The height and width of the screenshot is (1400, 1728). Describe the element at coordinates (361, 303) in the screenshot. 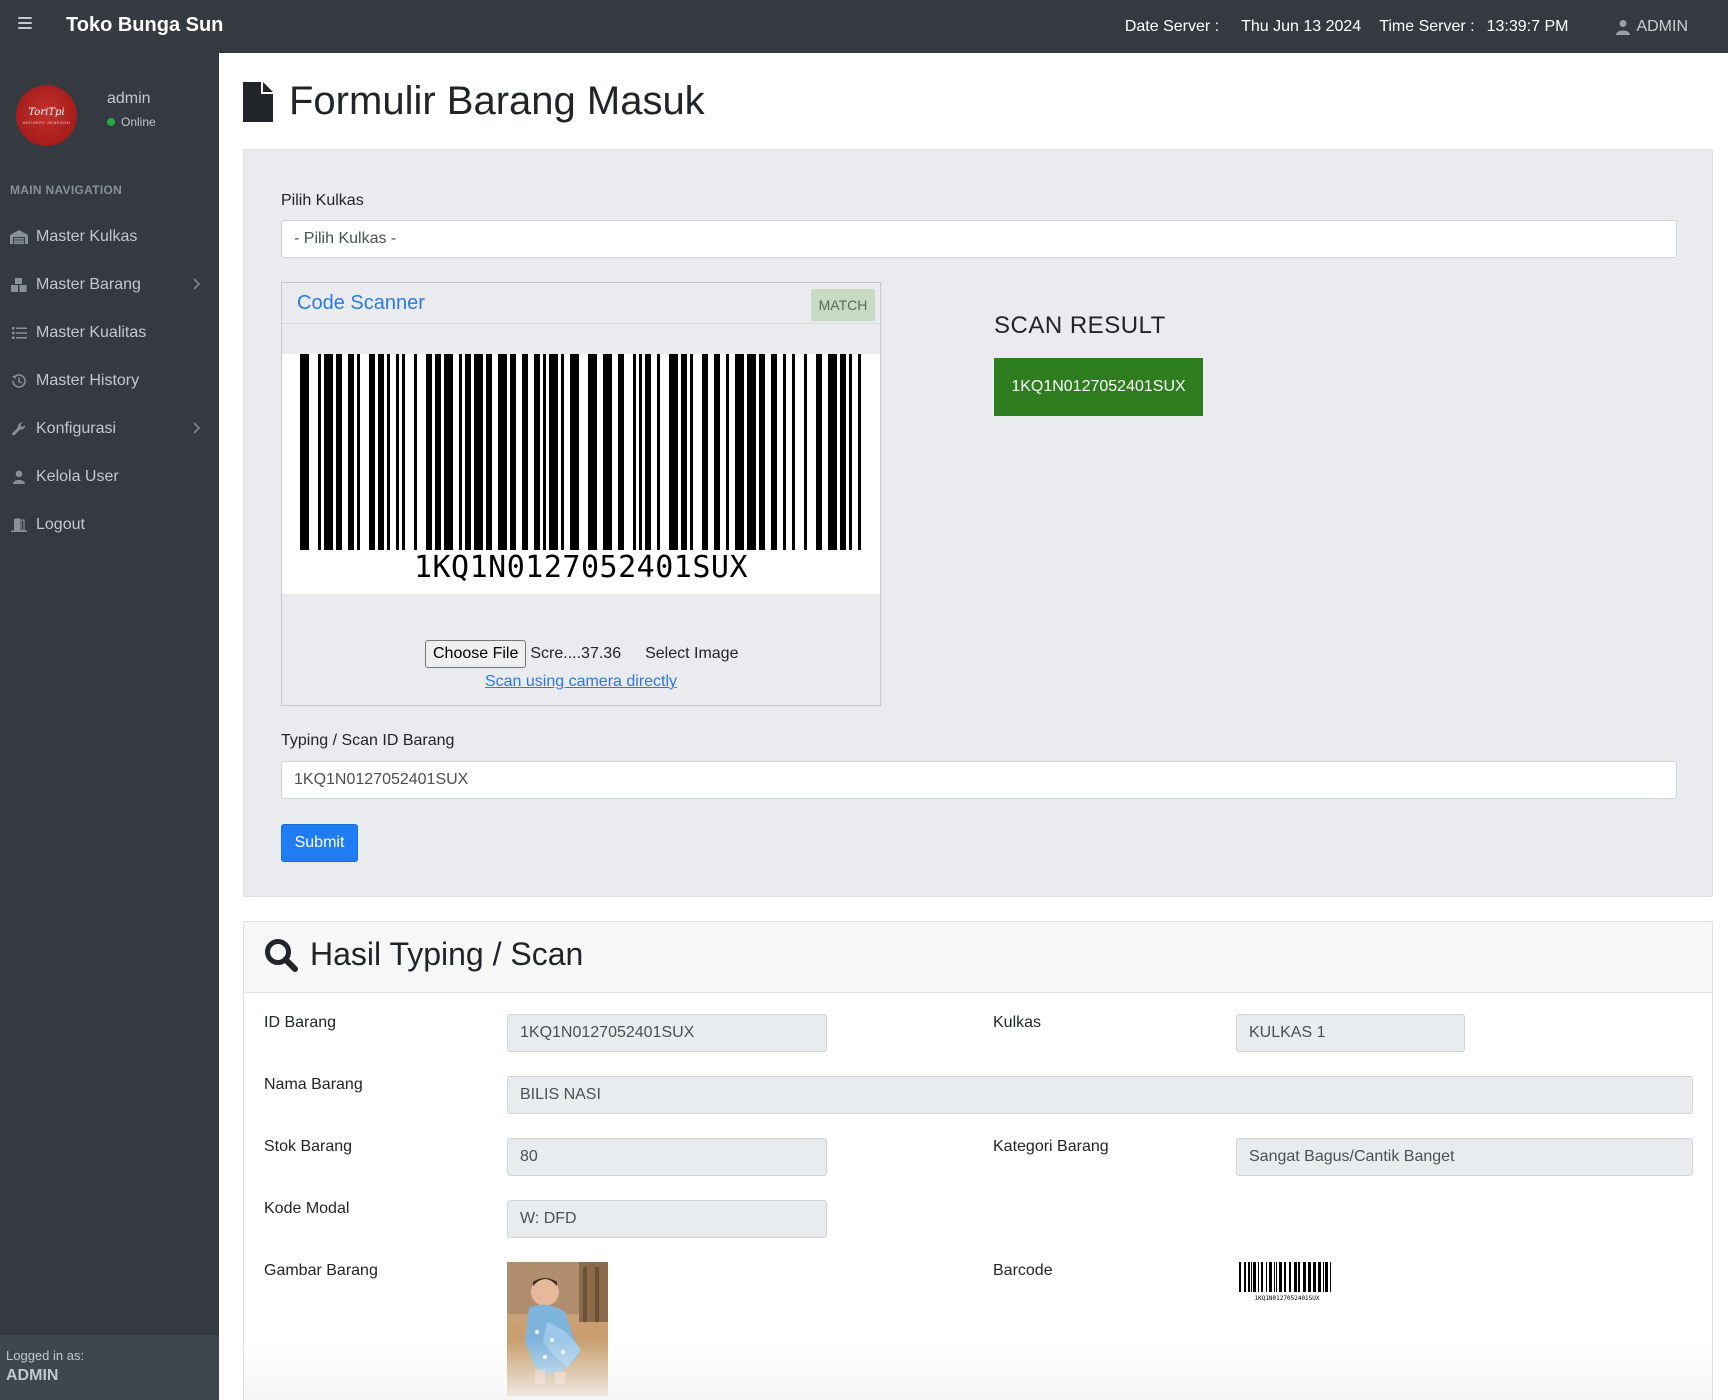

I see `scanner-title: Code Scanner` at that location.